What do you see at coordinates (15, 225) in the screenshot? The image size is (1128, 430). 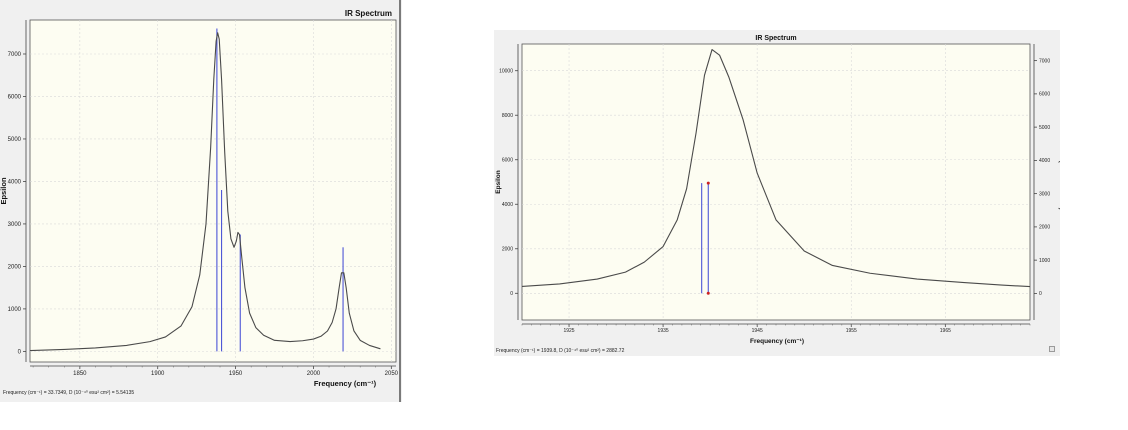 I see `y-tick-label: 3000` at bounding box center [15, 225].